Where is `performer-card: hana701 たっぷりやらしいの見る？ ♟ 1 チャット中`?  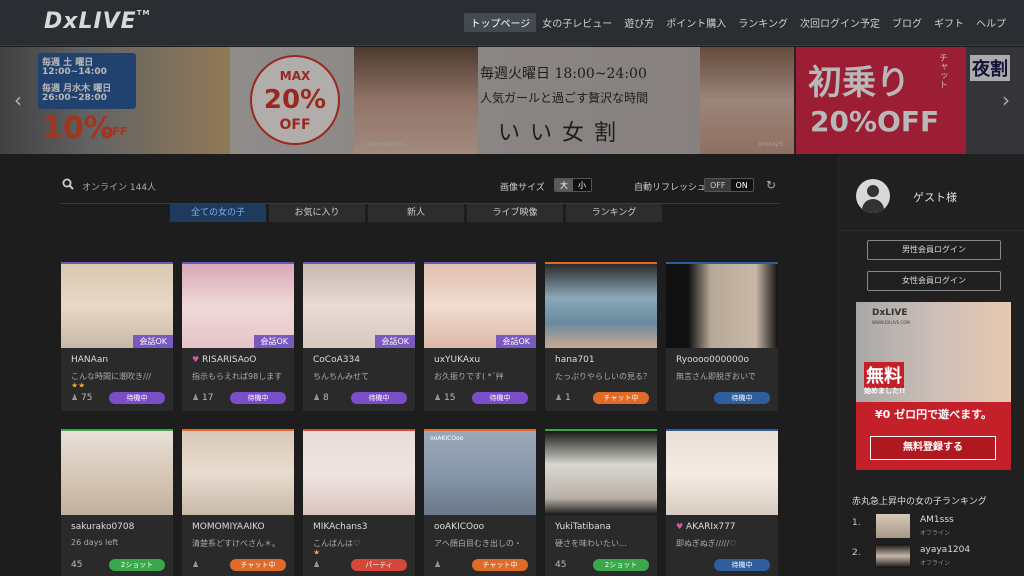
performer-card: hana701 たっぷりやらしいの見る？ ♟ 1 チャット中 is located at coordinates (601, 336).